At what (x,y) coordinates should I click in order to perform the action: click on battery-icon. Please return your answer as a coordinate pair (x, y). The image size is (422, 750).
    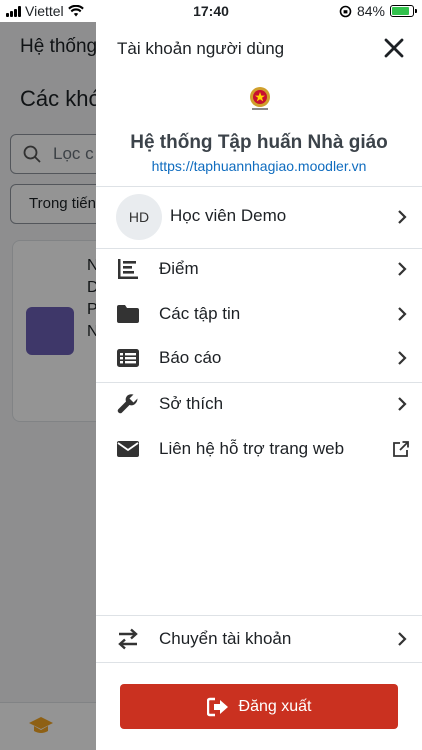
    Looking at the image, I should click on (403, 11).